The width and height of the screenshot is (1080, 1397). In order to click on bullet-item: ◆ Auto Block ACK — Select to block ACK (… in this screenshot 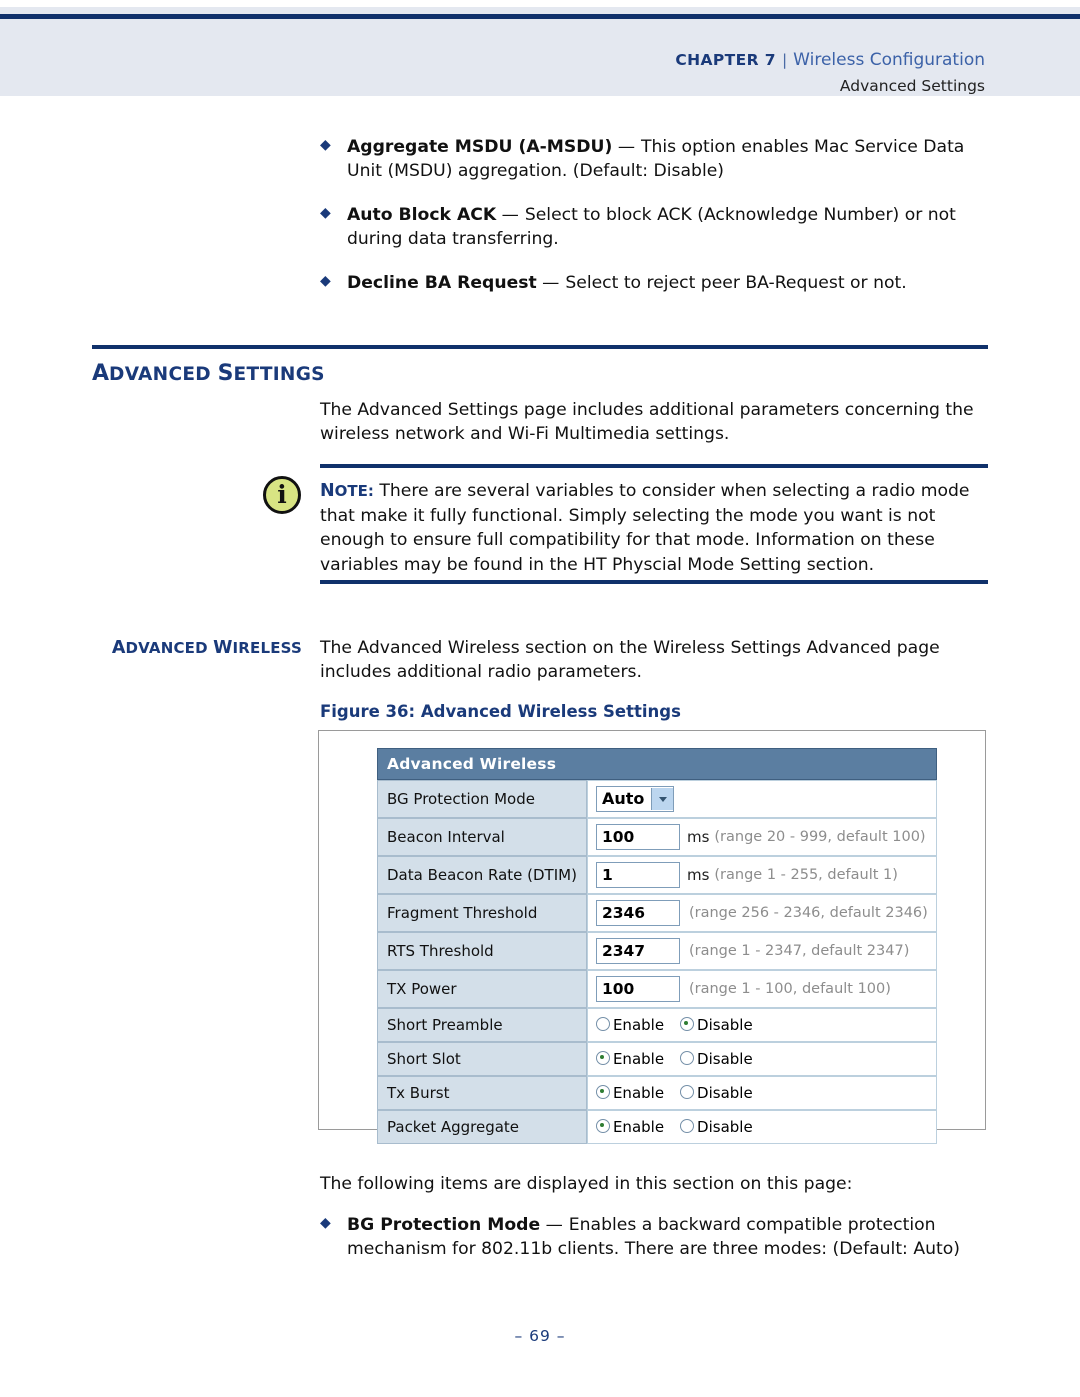, I will do `click(654, 227)`.